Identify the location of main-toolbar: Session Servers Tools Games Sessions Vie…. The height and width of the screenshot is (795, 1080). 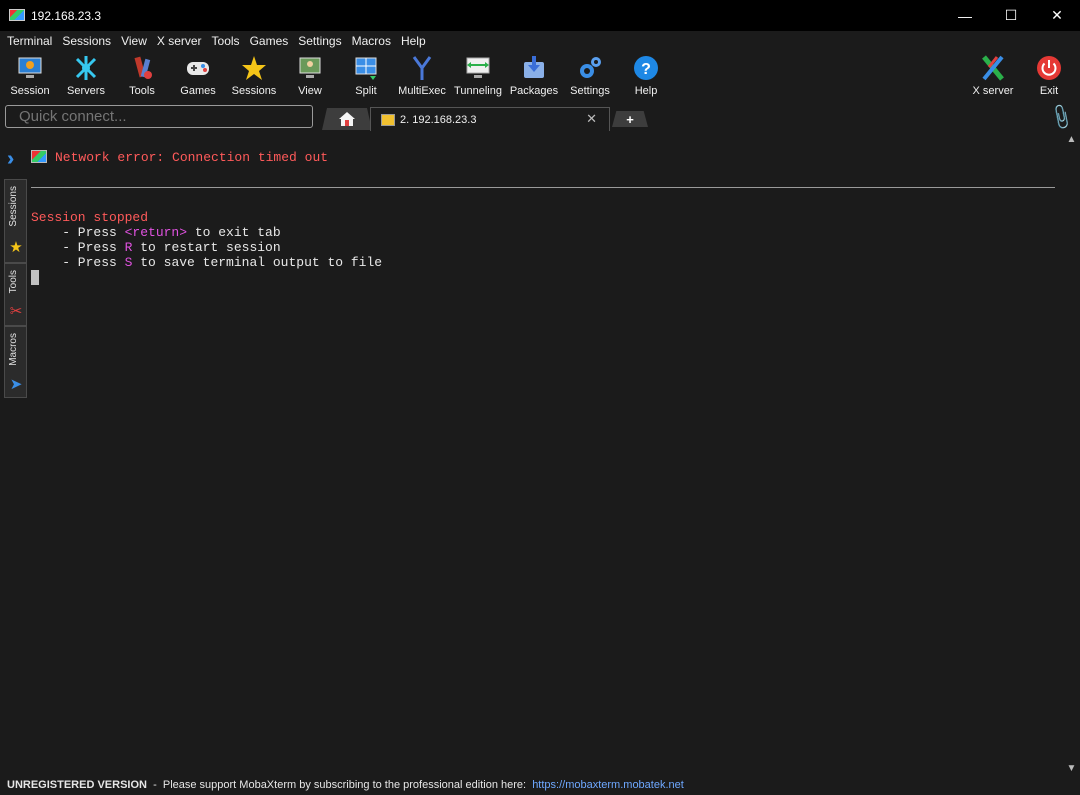
(540, 76).